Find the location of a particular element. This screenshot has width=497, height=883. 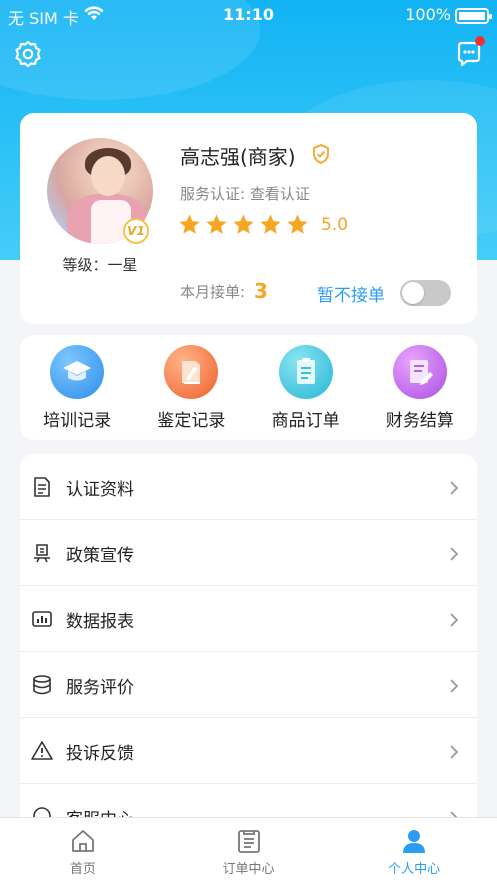

tab-bar: 首页 订单中心 个人中心 is located at coordinates (248, 850).